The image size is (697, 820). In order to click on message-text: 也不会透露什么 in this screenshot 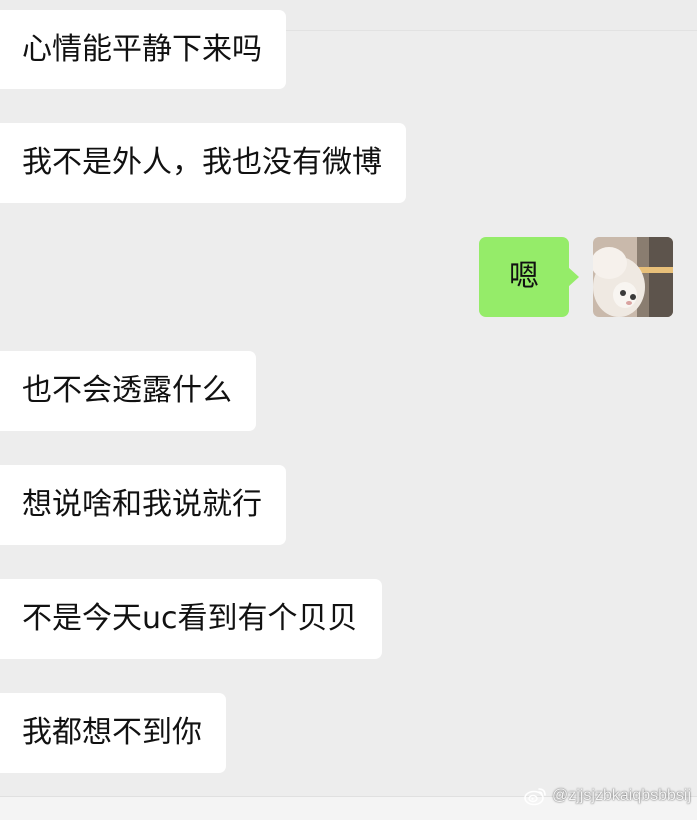, I will do `click(127, 390)`.